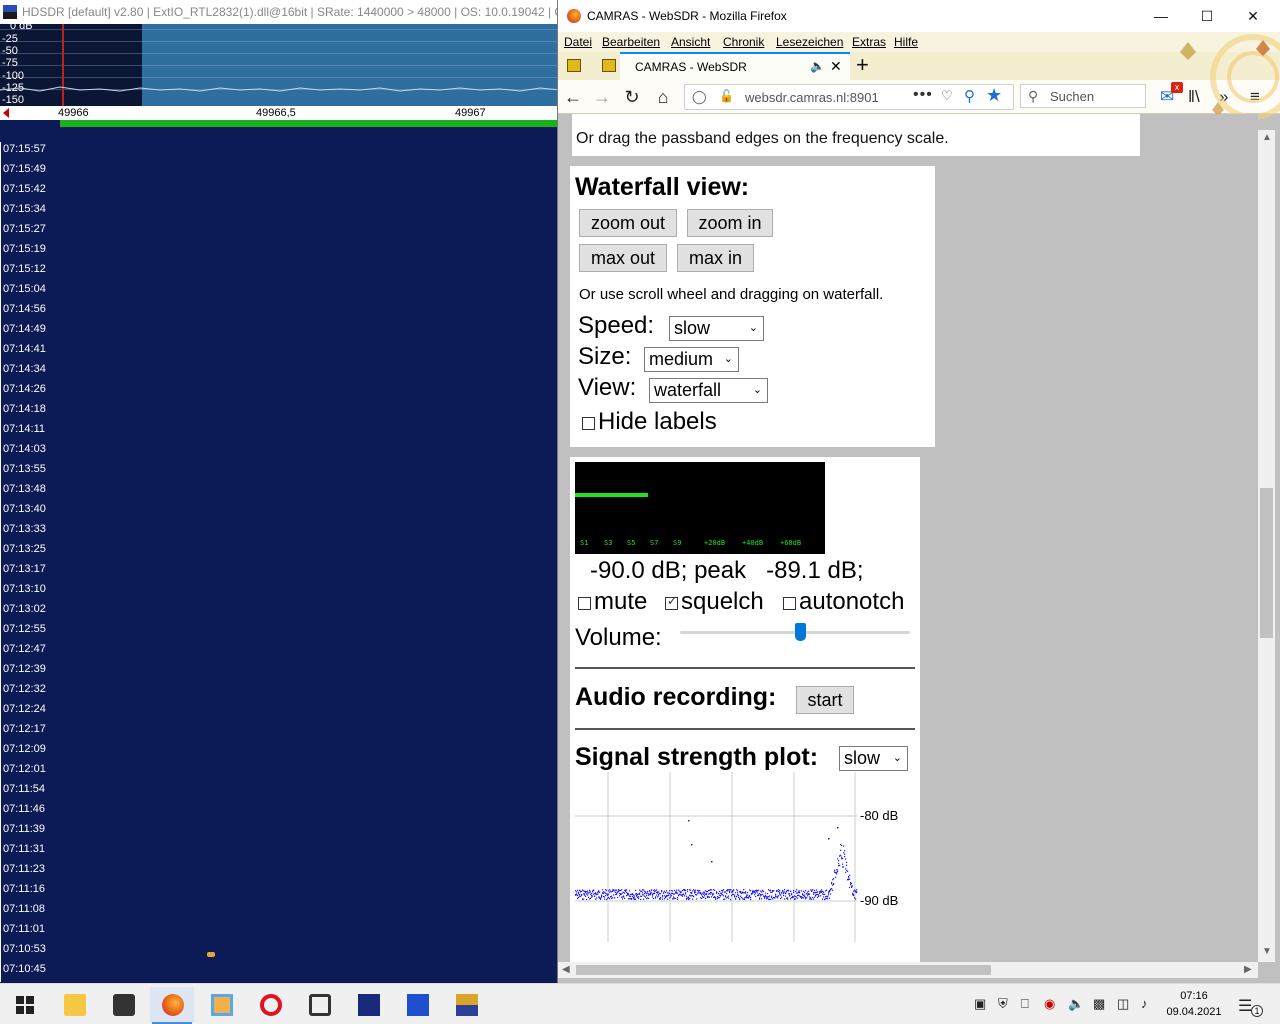  I want to click on timestamp-label: 07:15:12, so click(23, 272).